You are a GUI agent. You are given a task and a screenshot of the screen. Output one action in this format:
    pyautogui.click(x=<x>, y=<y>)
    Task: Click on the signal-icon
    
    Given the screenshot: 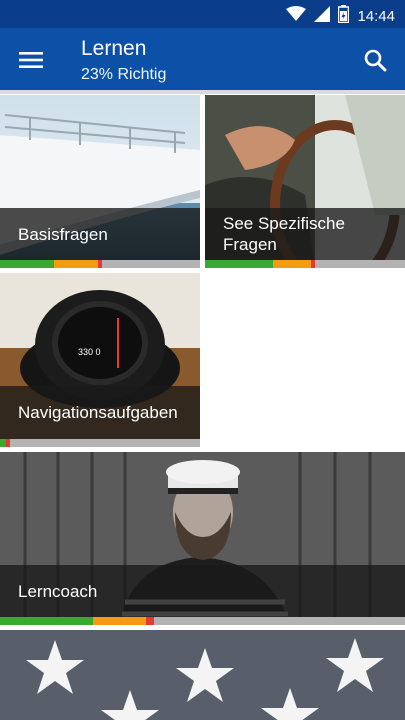 What is the action you would take?
    pyautogui.click(x=322, y=16)
    